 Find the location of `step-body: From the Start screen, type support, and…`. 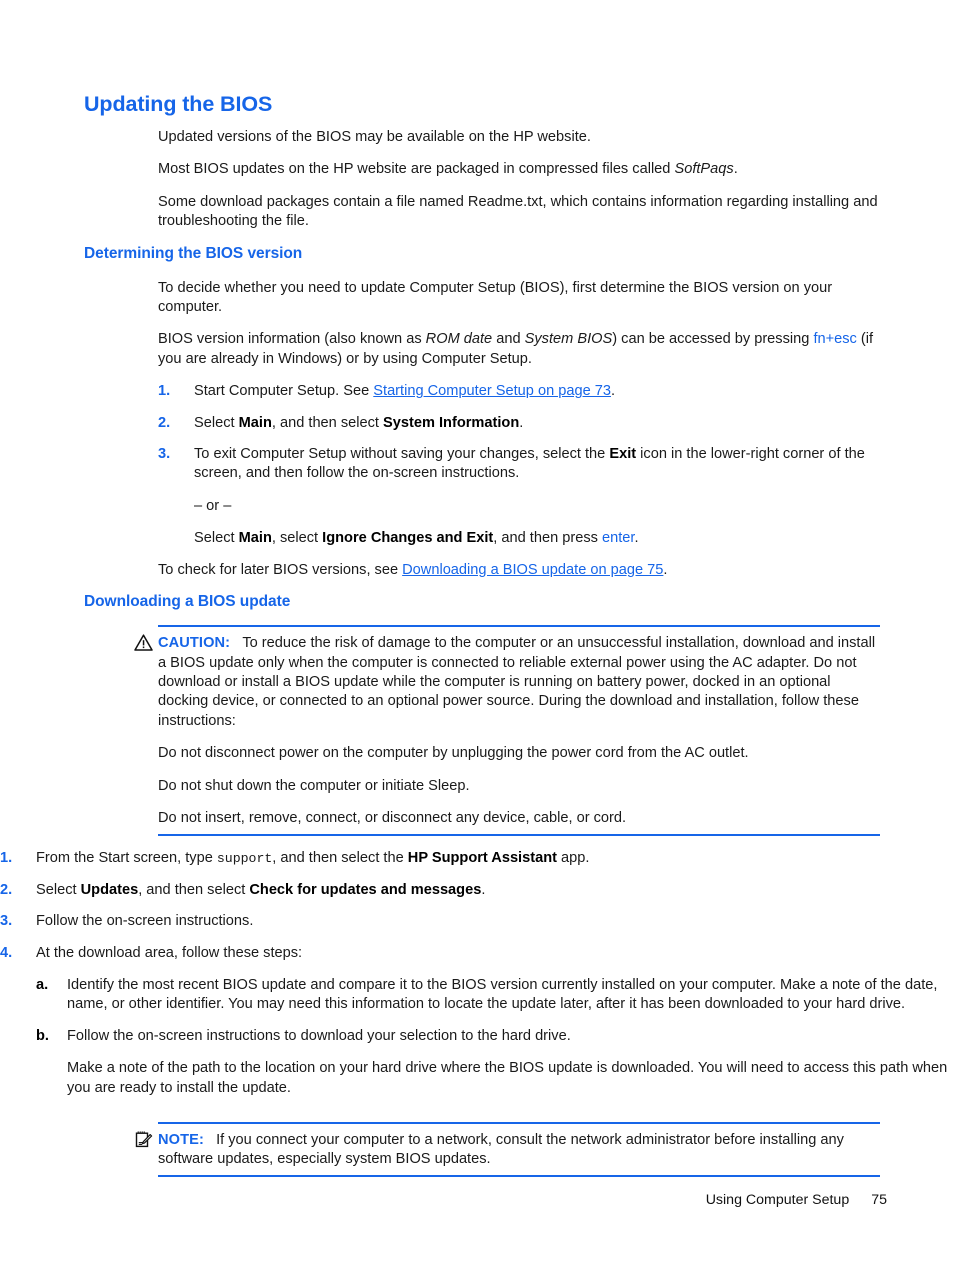

step-body: From the Start screen, type support, and… is located at coordinates (495, 858).